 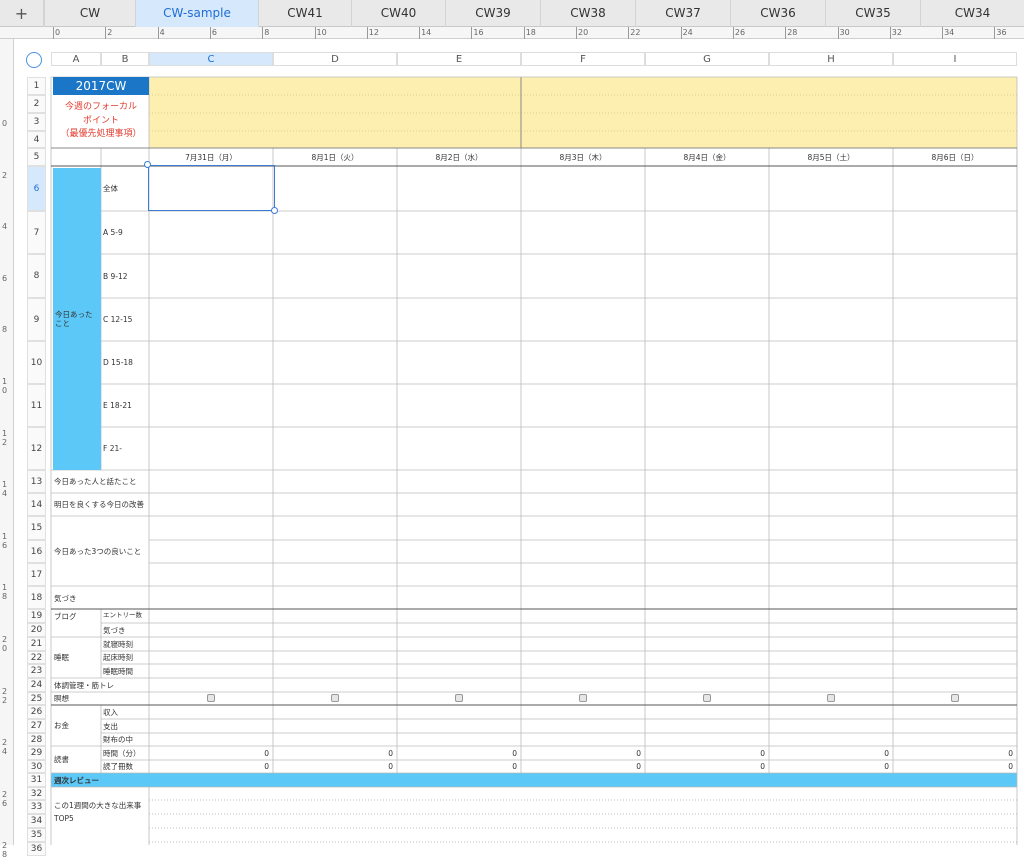 I want to click on label-income: 収入, so click(x=110, y=712).